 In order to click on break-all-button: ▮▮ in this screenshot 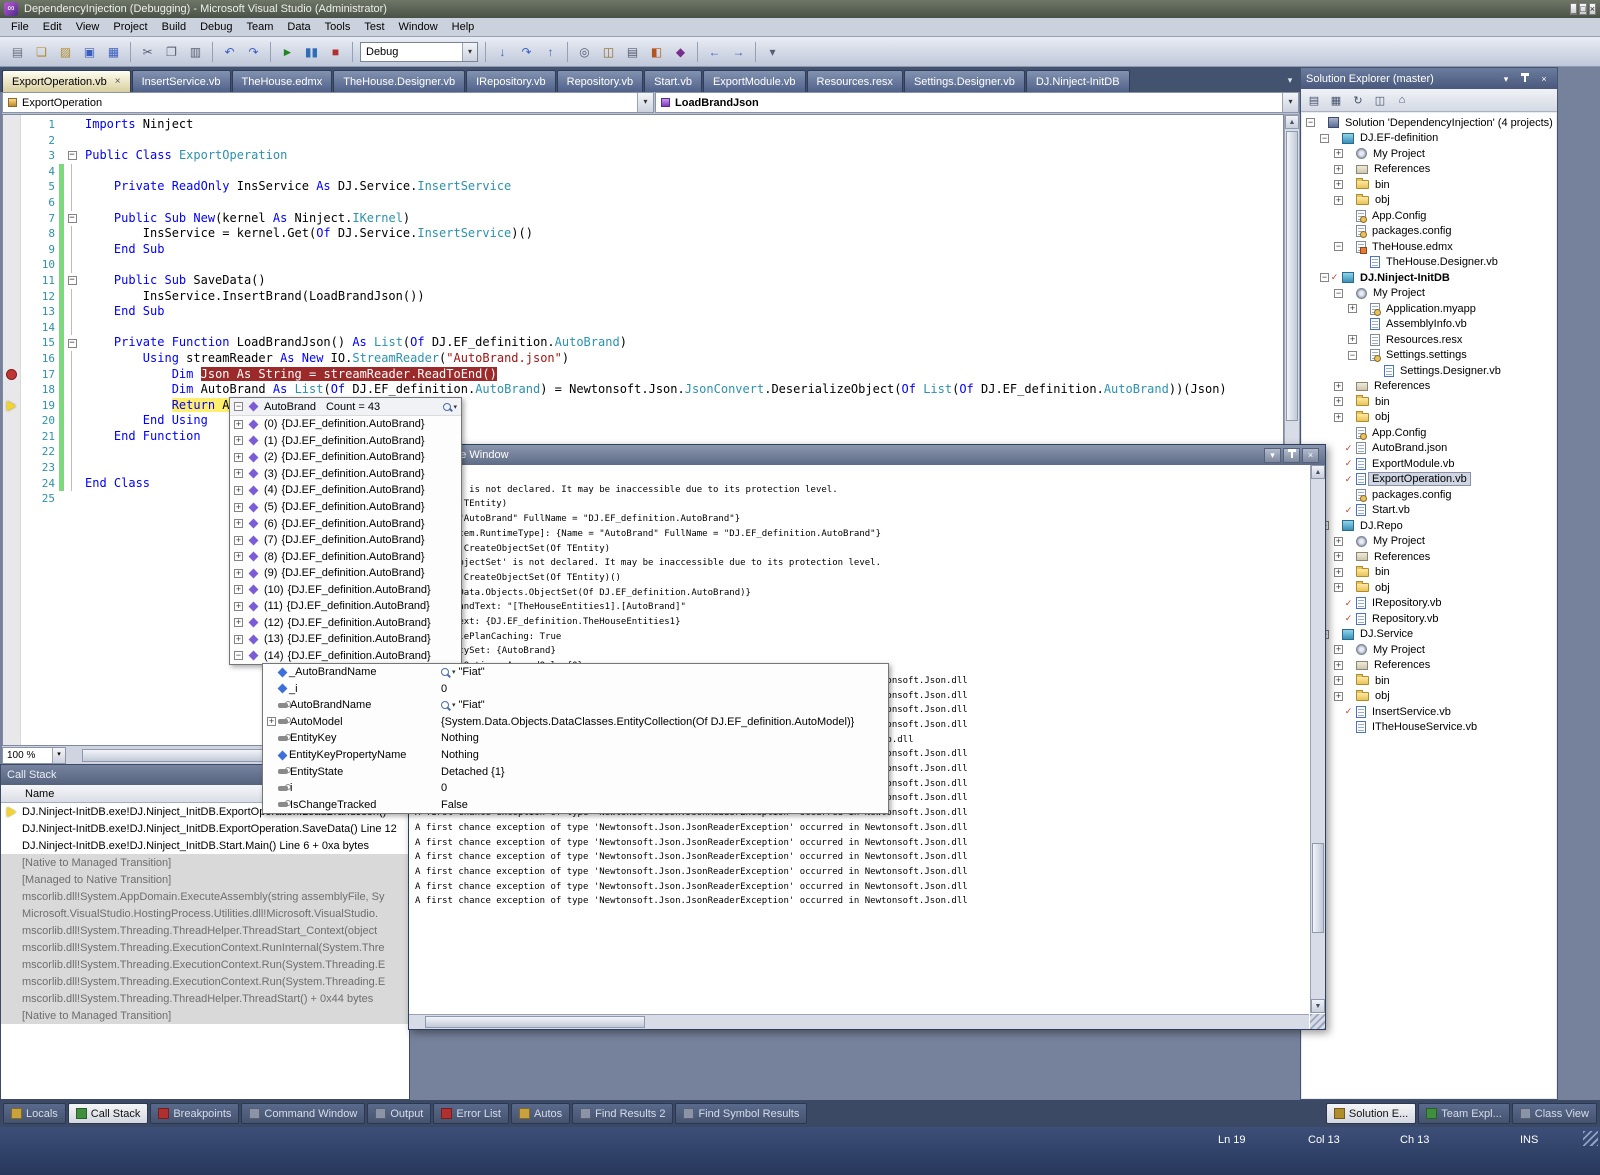, I will do `click(311, 51)`.